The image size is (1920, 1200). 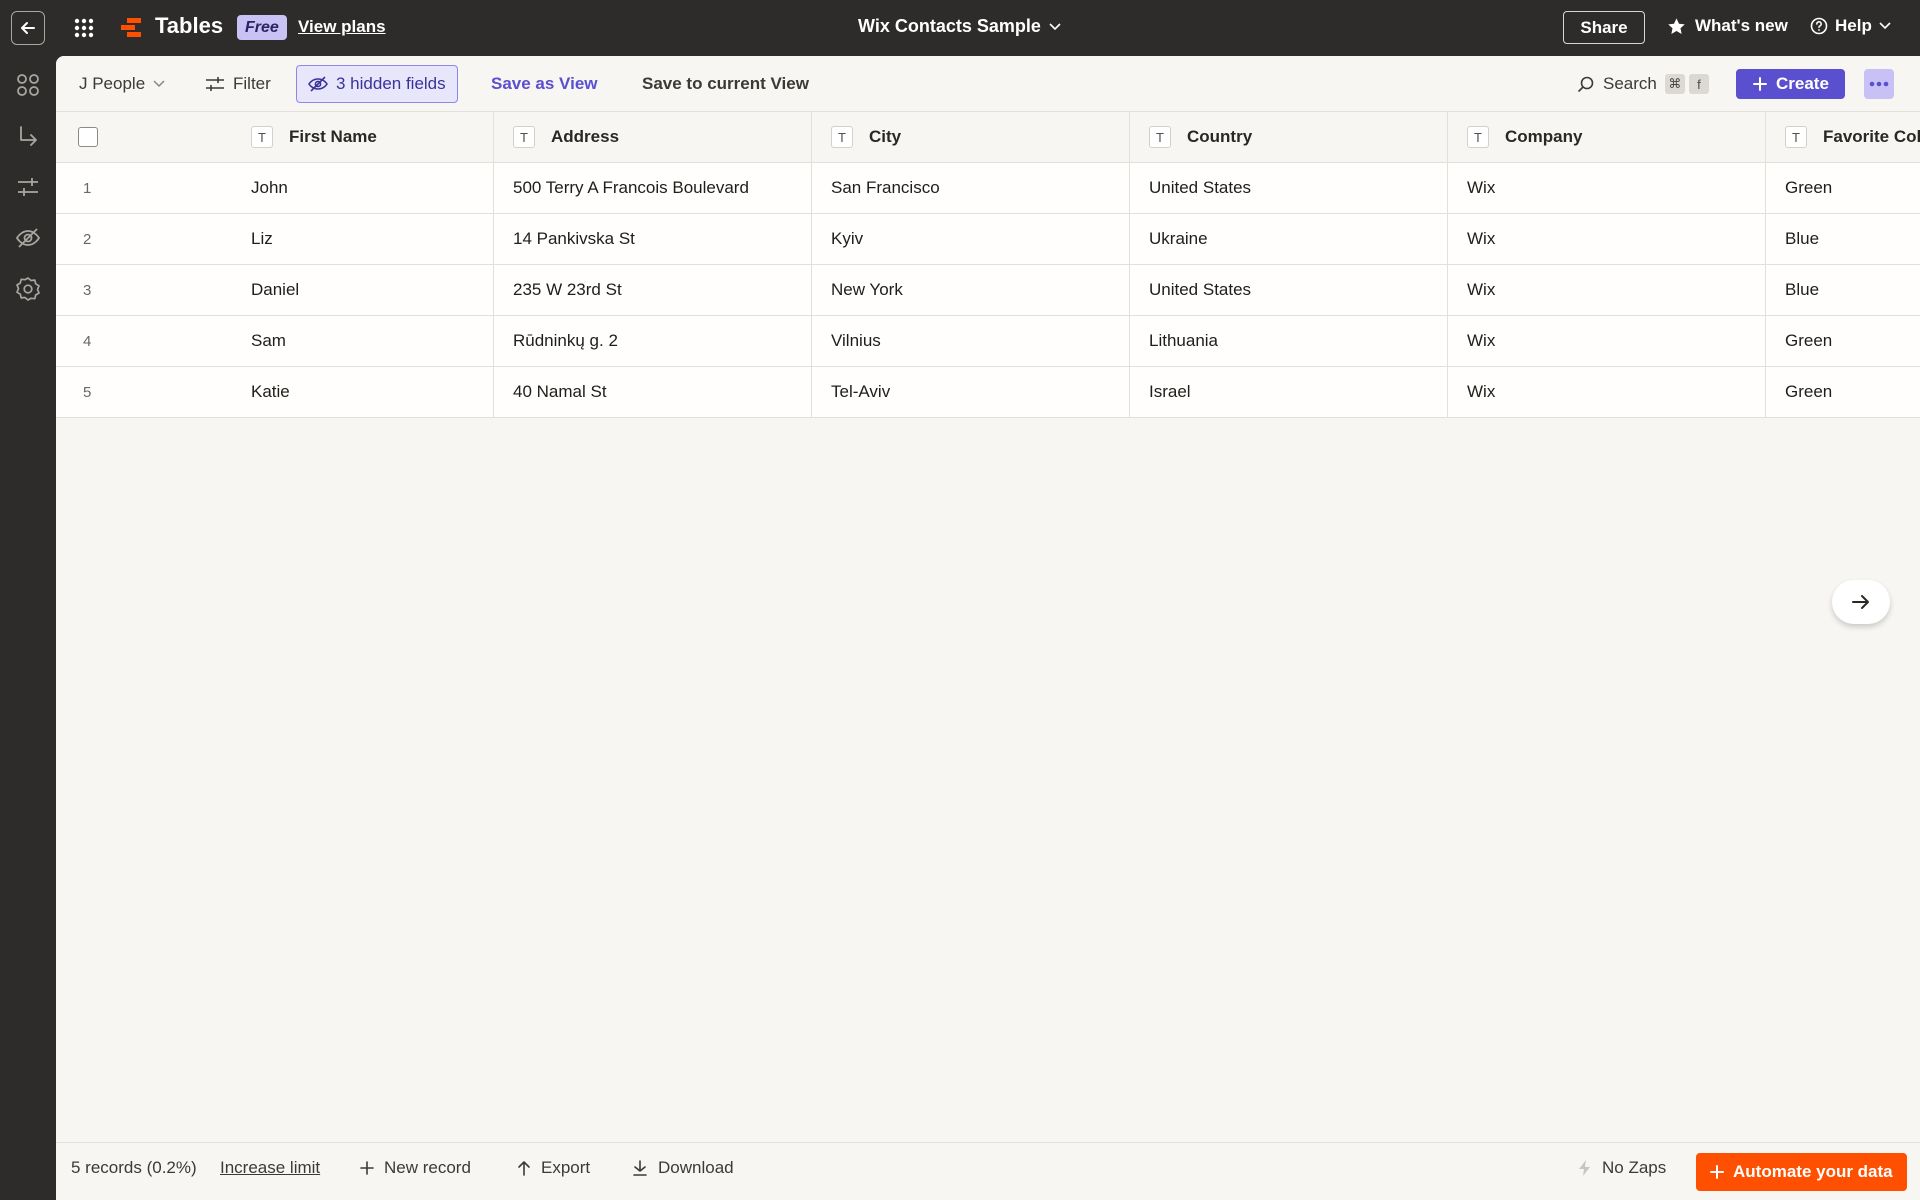 I want to click on new-record-button: New record, so click(x=415, y=1168).